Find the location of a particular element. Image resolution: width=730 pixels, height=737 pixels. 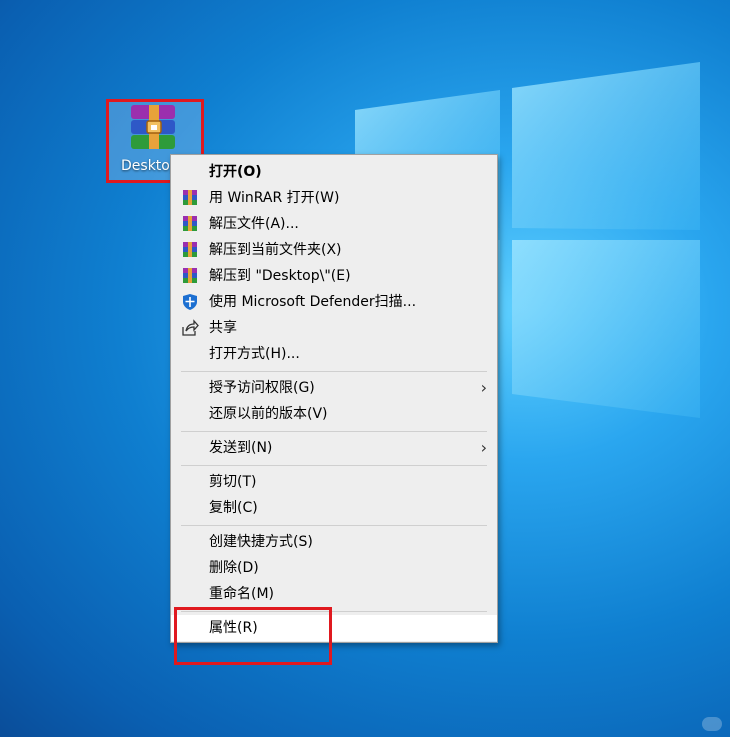

menu-item-extract-here: 解压到当前文件夹(X) is located at coordinates (334, 250).